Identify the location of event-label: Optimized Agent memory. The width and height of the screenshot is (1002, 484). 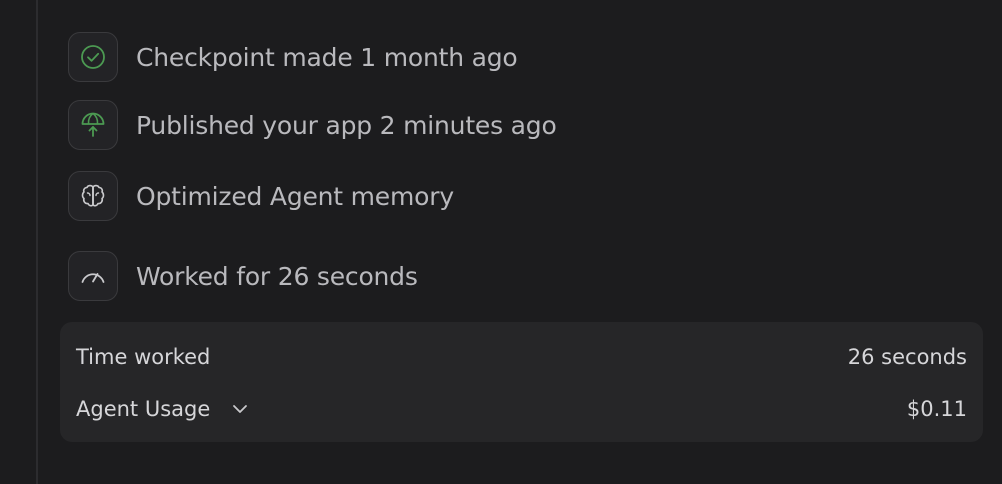
(295, 196).